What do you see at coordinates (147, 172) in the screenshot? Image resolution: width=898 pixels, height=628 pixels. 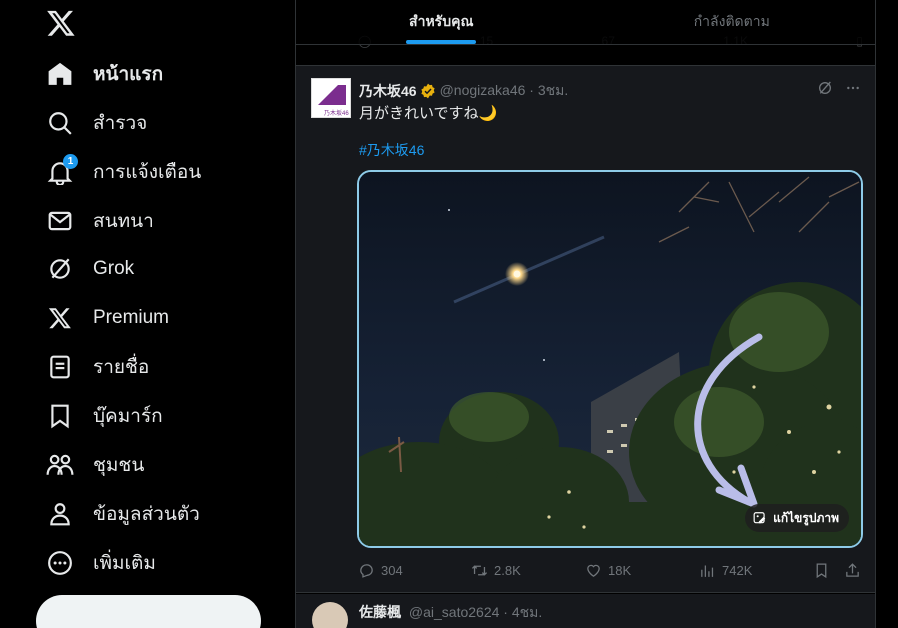 I see `sidebar-item-label: การแจ้งเตือน` at bounding box center [147, 172].